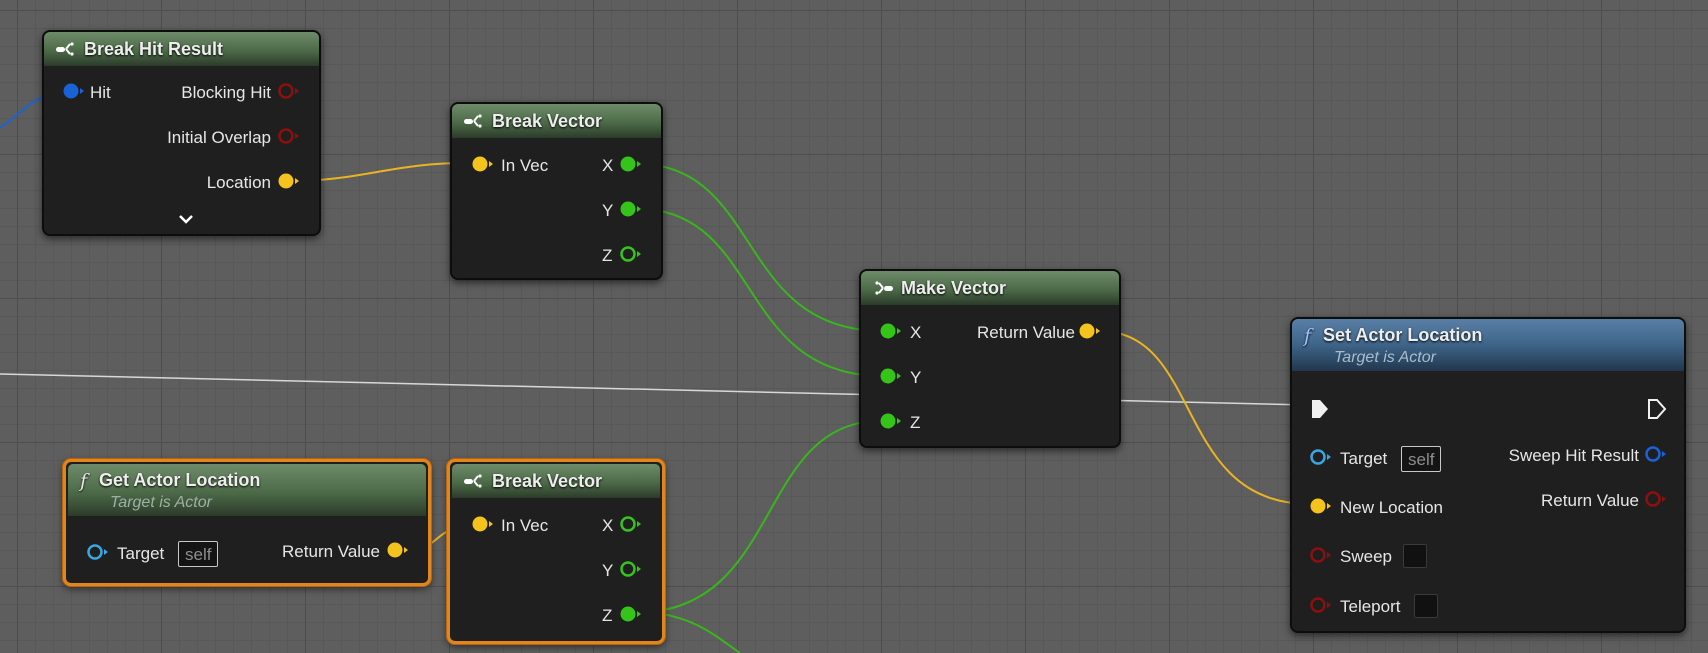 The width and height of the screenshot is (1708, 653). What do you see at coordinates (1573, 455) in the screenshot?
I see `sweep-hit-result-label: Sweep Hit Result` at bounding box center [1573, 455].